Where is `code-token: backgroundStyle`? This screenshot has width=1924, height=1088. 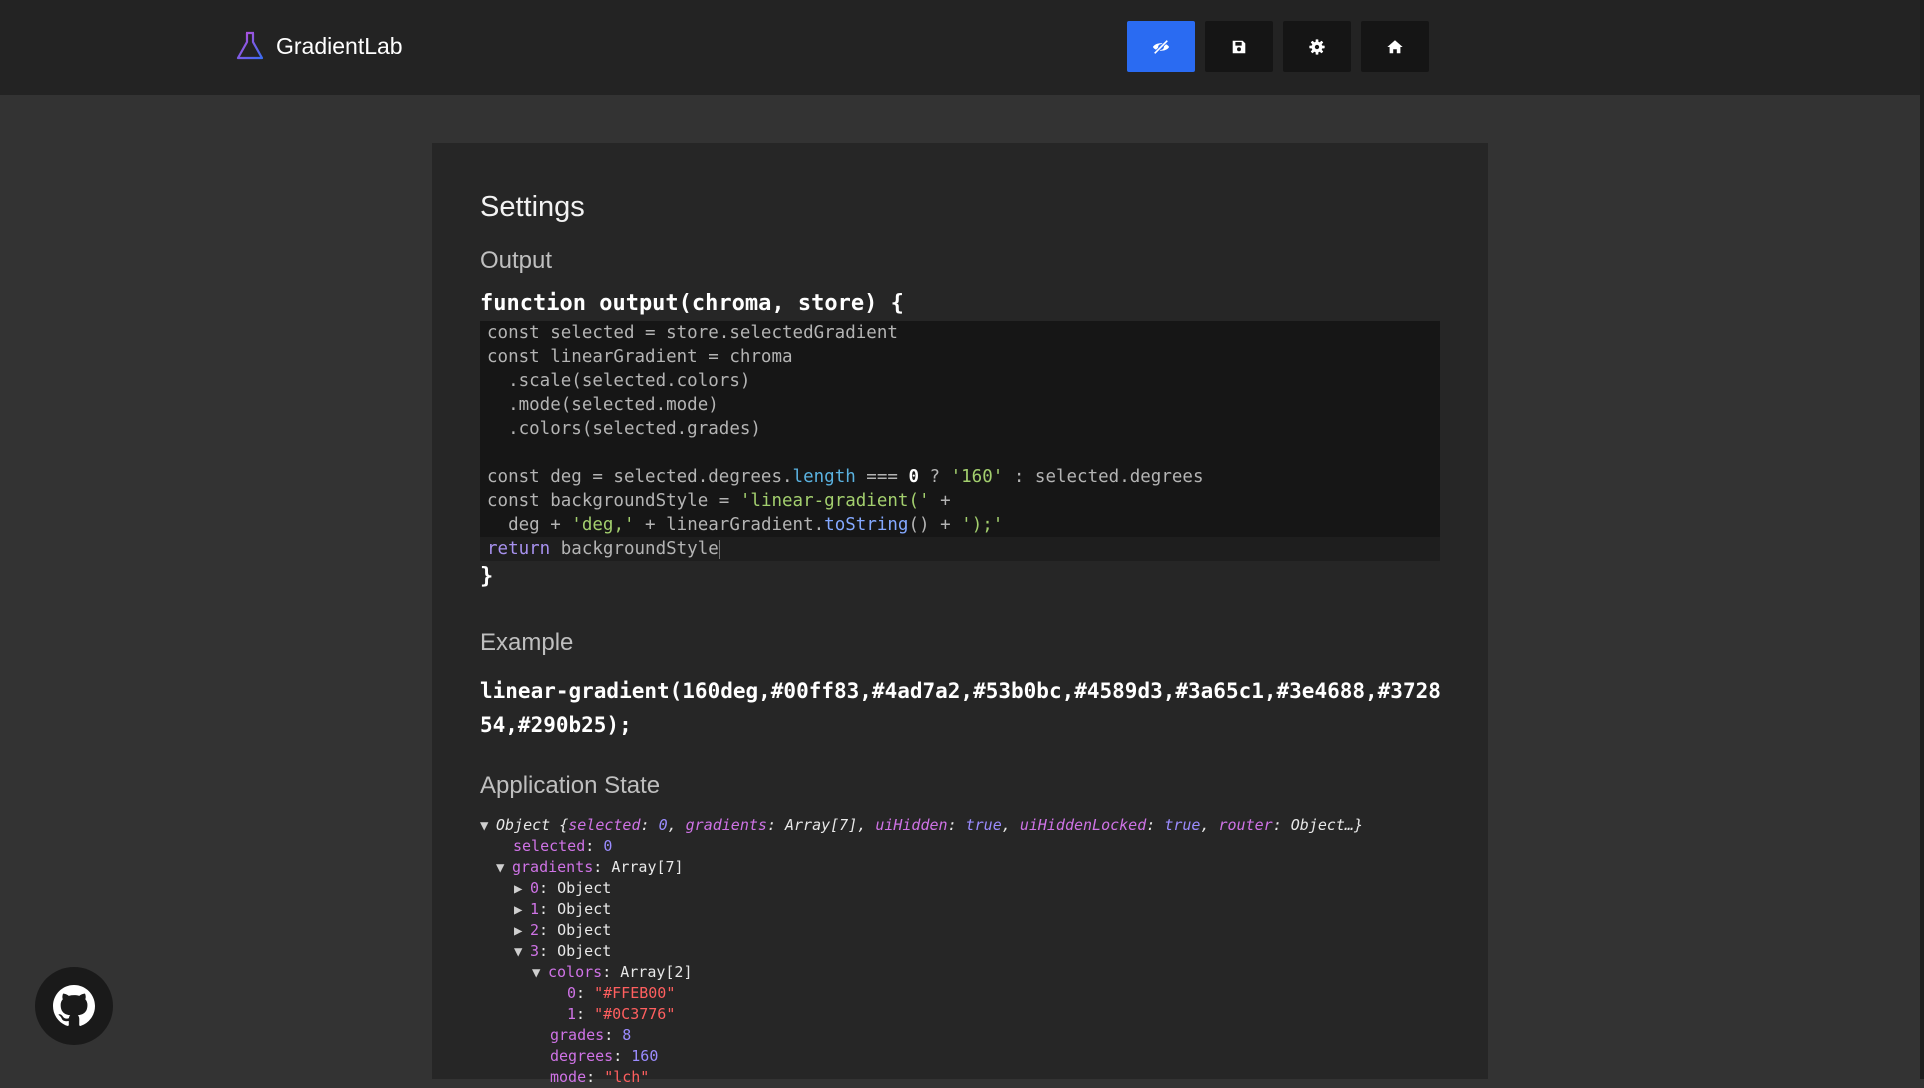
code-token: backgroundStyle is located at coordinates (634, 549).